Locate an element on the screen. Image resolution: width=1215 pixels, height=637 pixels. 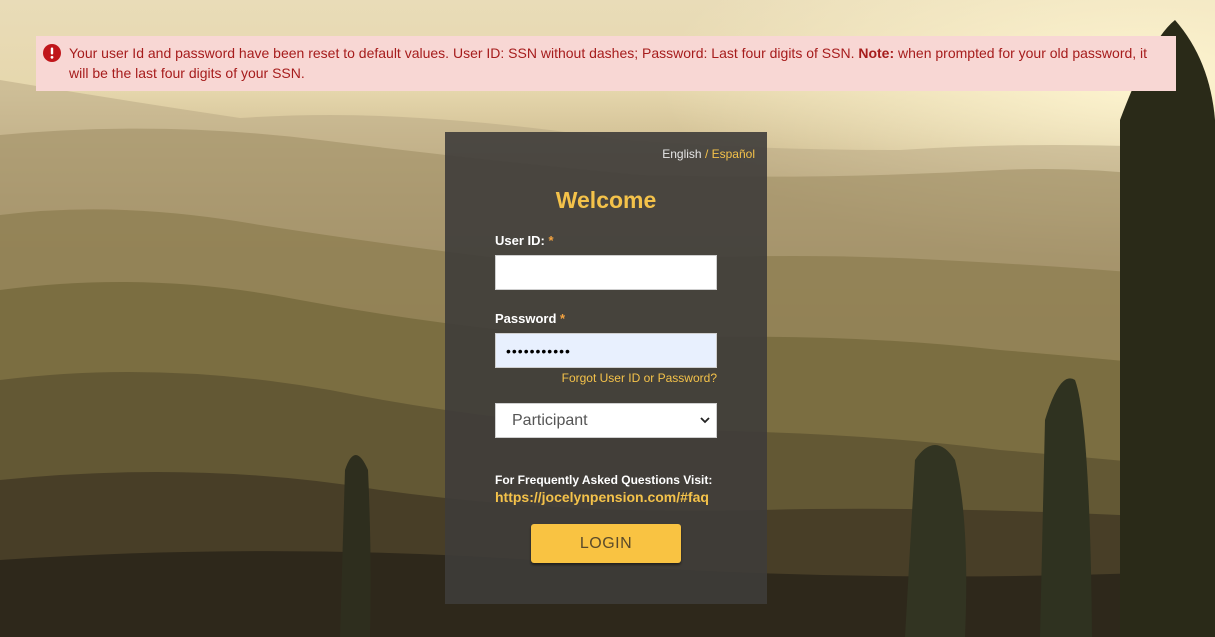
chevron-down-icon is located at coordinates (705, 420).